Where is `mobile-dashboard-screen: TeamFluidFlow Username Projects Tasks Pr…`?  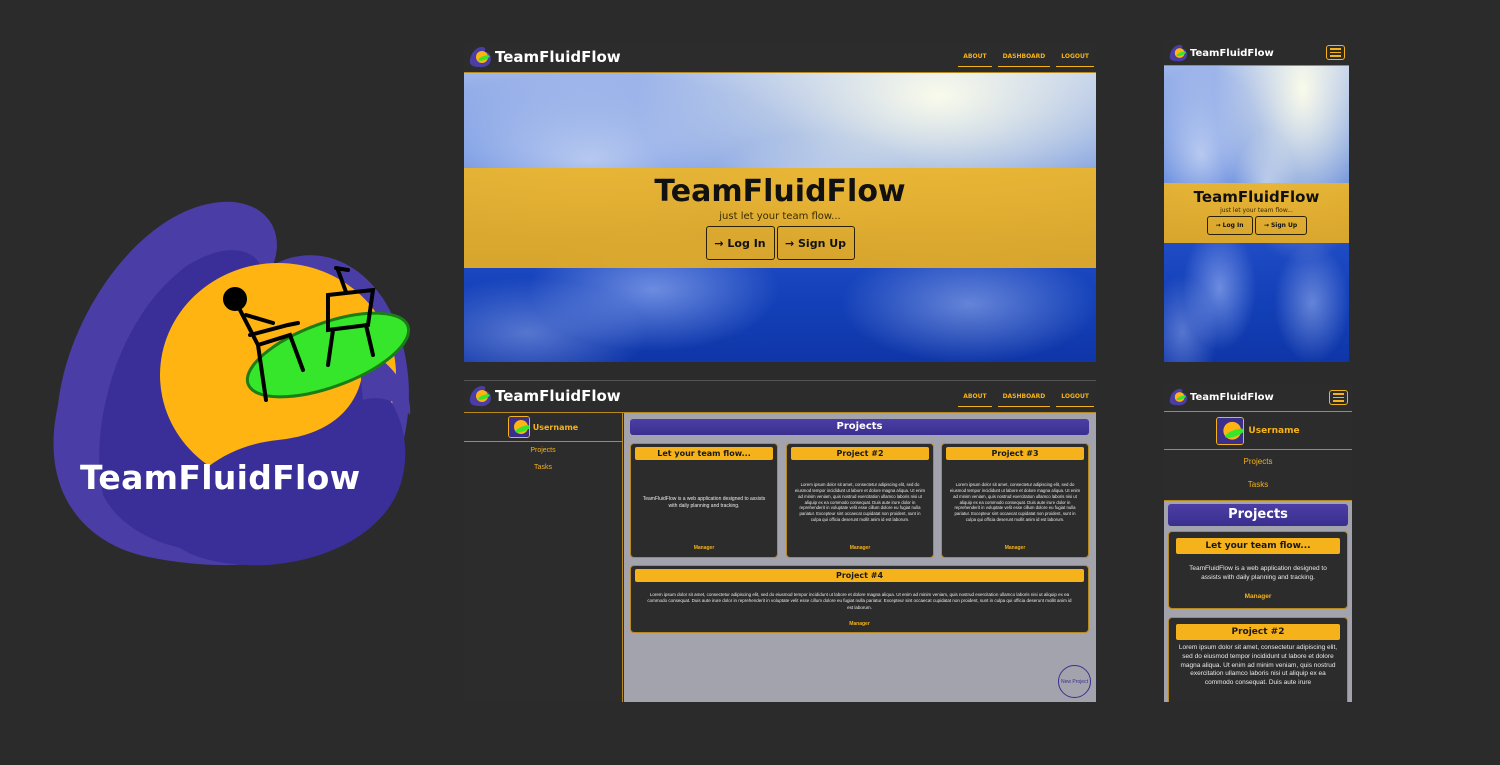 mobile-dashboard-screen: TeamFluidFlow Username Projects Tasks Pr… is located at coordinates (1258, 542).